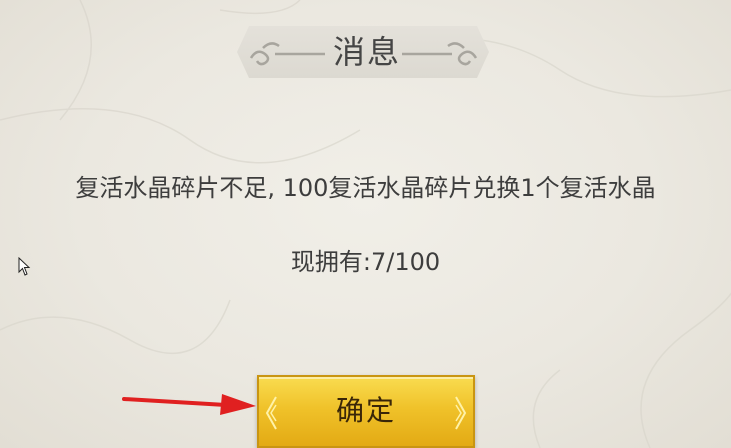 The image size is (731, 448). Describe the element at coordinates (287, 54) in the screenshot. I see `cloud-scroll-left-icon` at that location.